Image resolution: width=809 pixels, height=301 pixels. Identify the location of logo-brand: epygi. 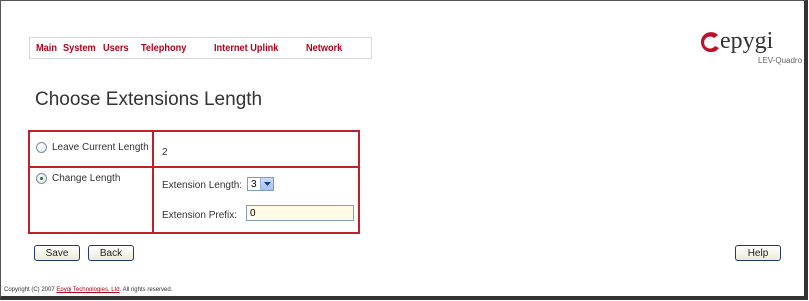
(747, 41).